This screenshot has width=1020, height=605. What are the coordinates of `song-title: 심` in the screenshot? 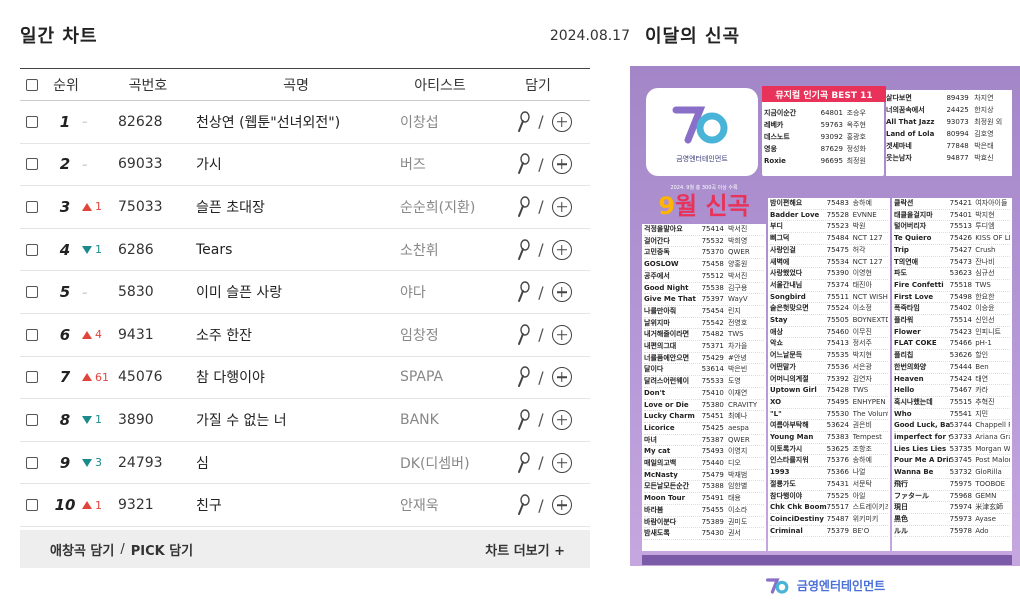 It's located at (296, 463).